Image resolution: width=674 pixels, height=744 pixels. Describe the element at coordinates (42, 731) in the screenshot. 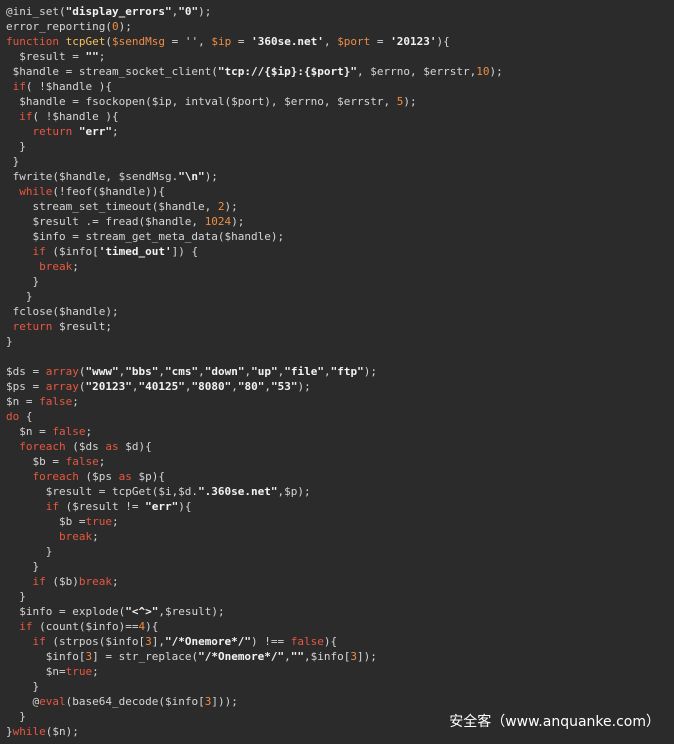

I see `code-line: }while($n);` at that location.